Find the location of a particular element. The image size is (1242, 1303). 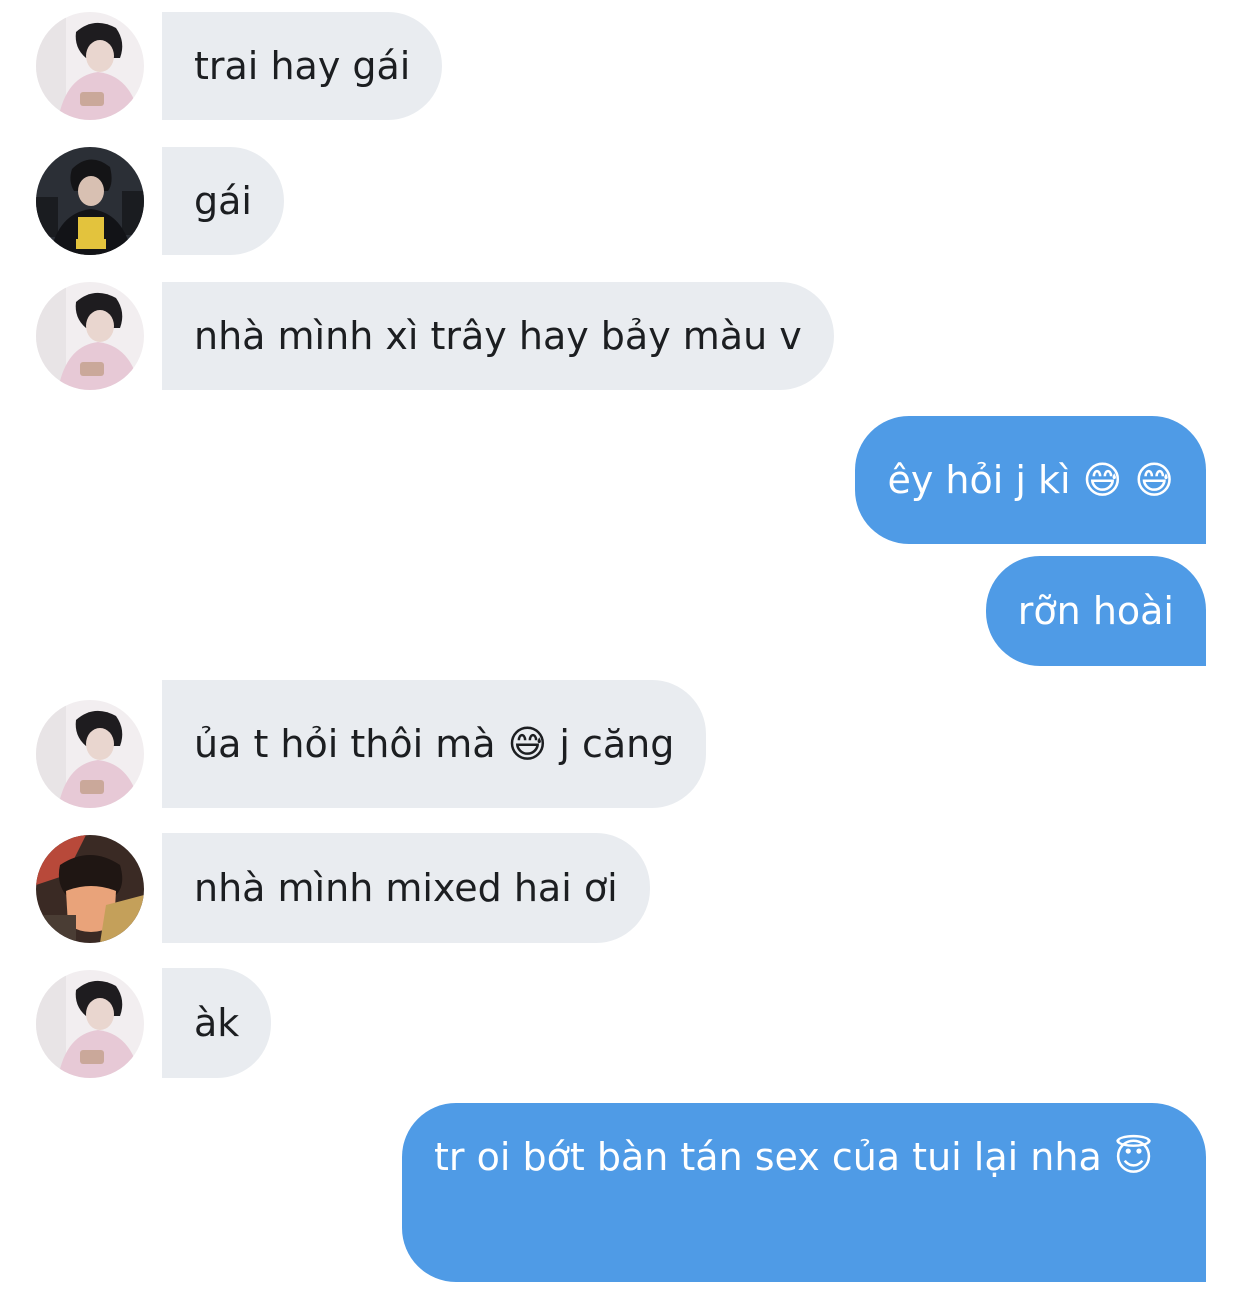

message-bubble-outgoing: tr oi bớt bàn tán sex của tui lại nha 😇 is located at coordinates (804, 1192).